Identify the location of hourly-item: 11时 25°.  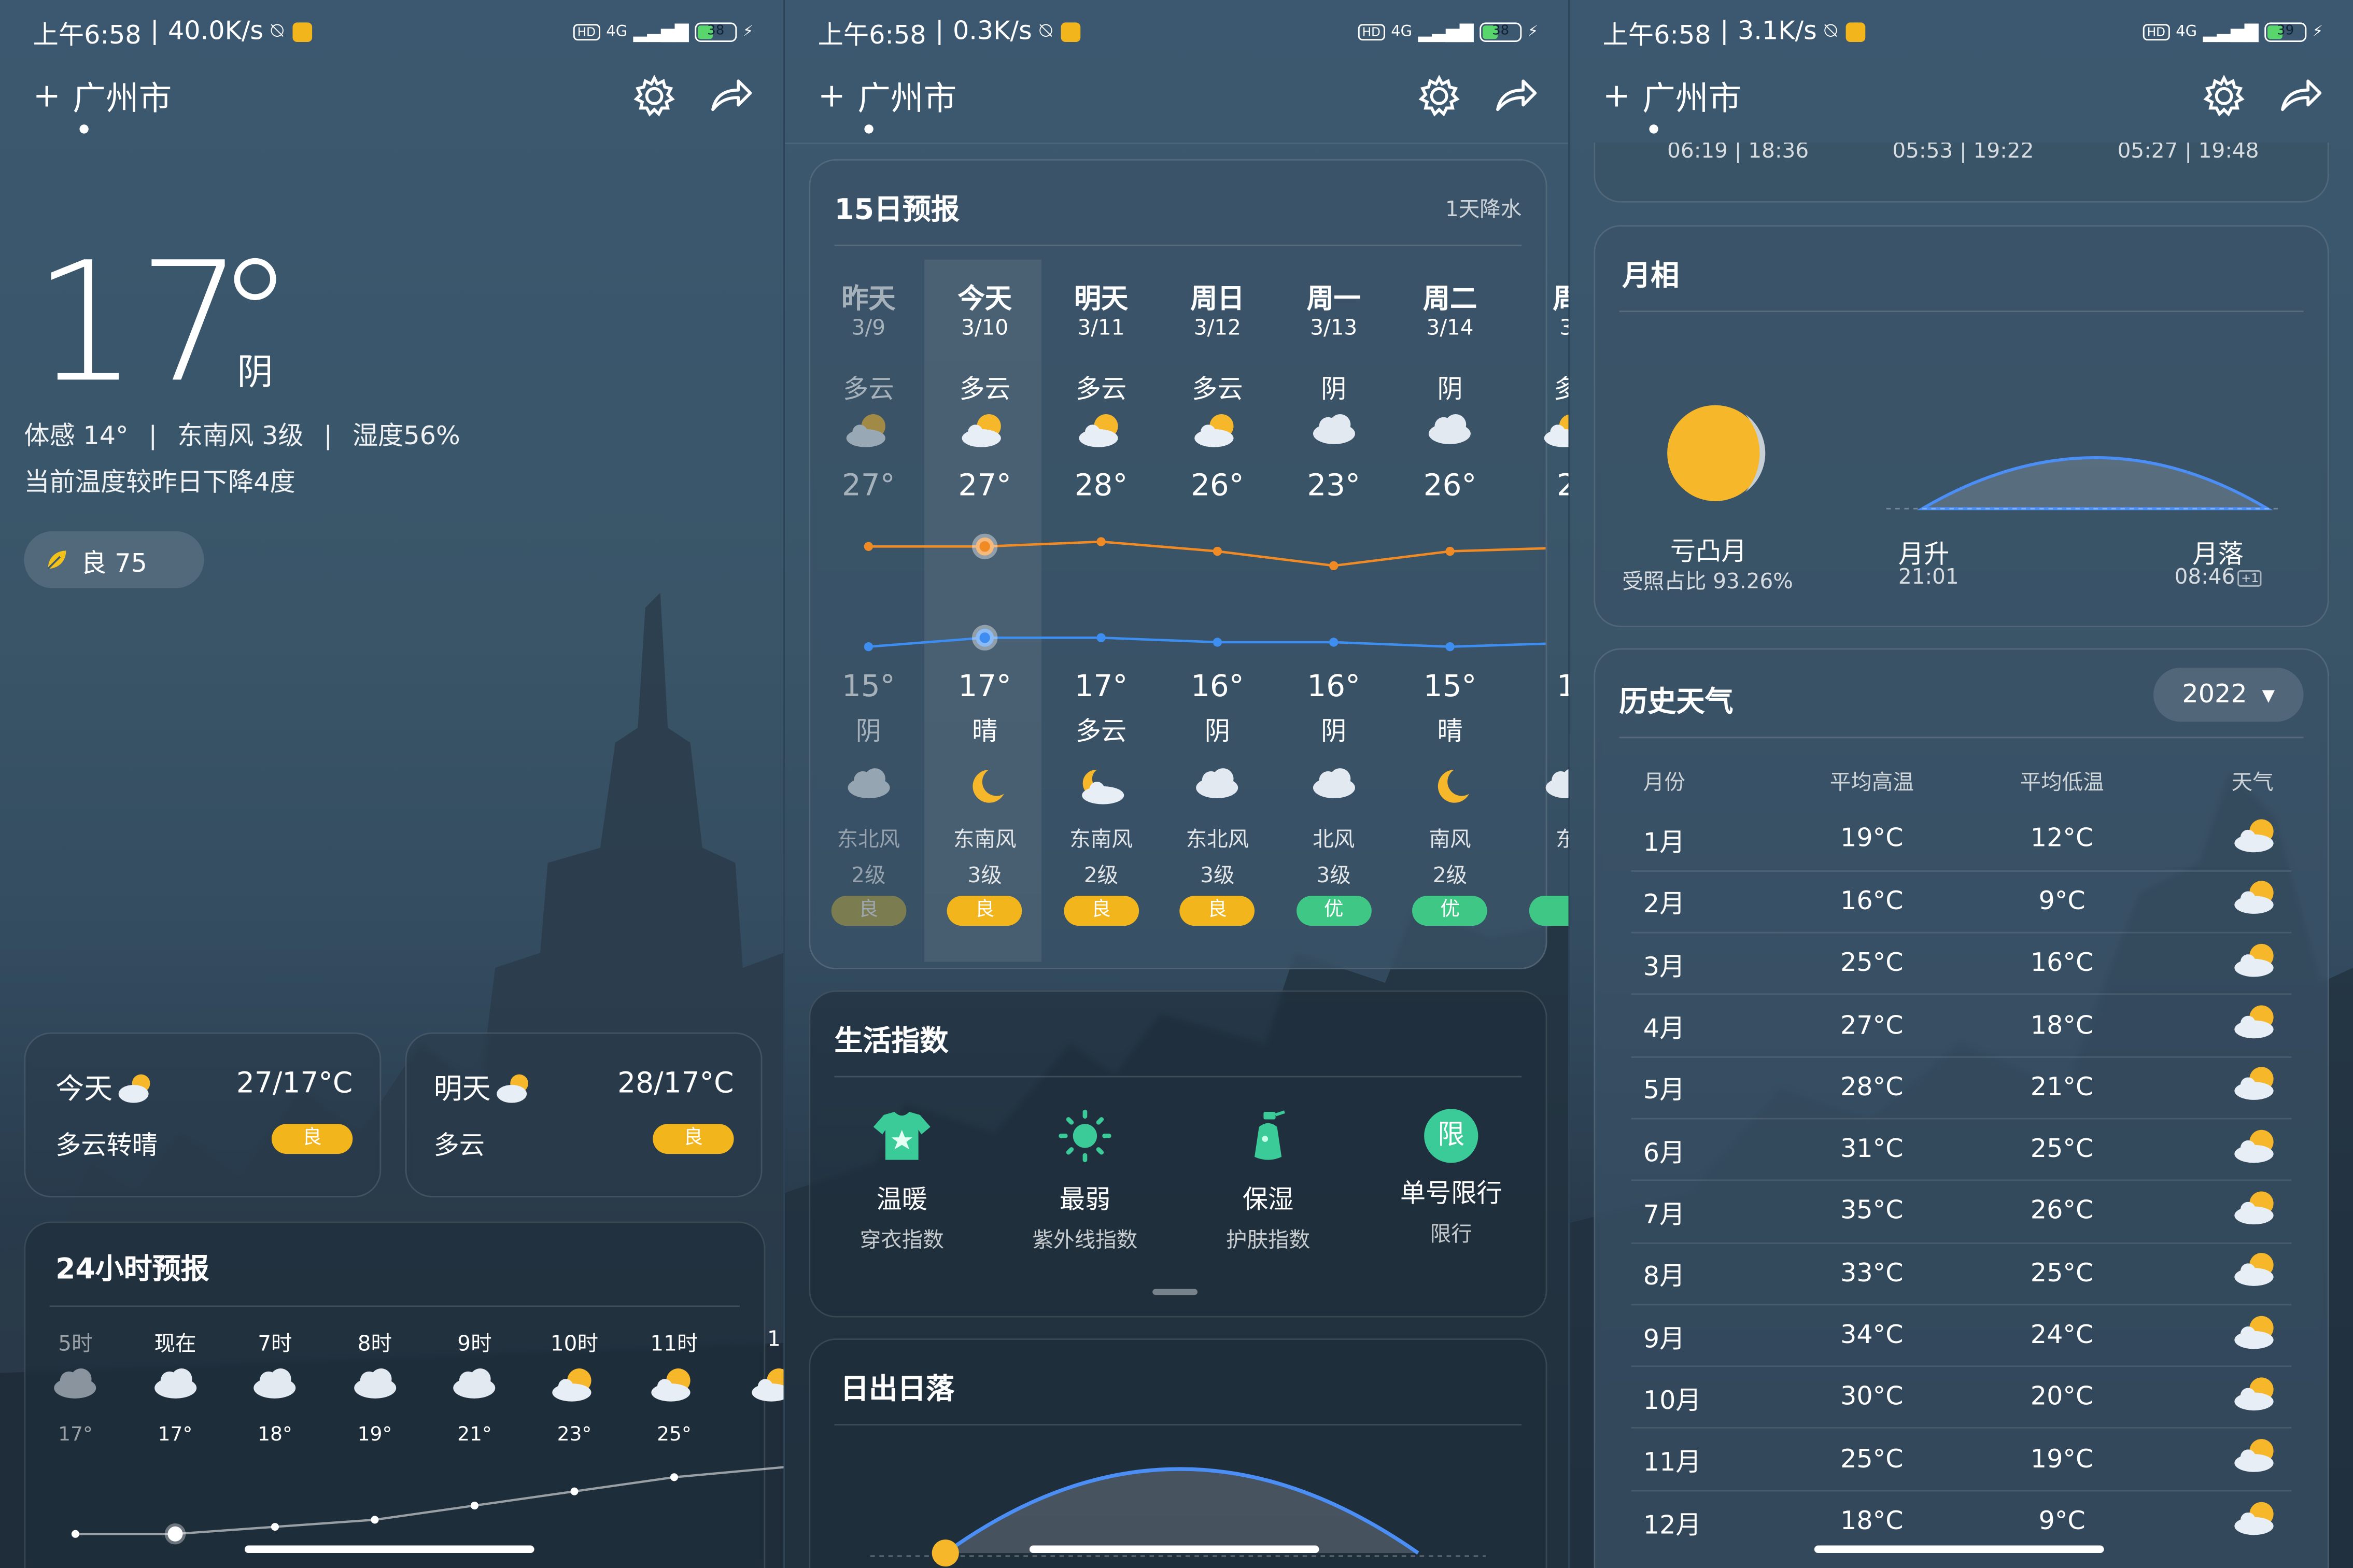
(674, 1387).